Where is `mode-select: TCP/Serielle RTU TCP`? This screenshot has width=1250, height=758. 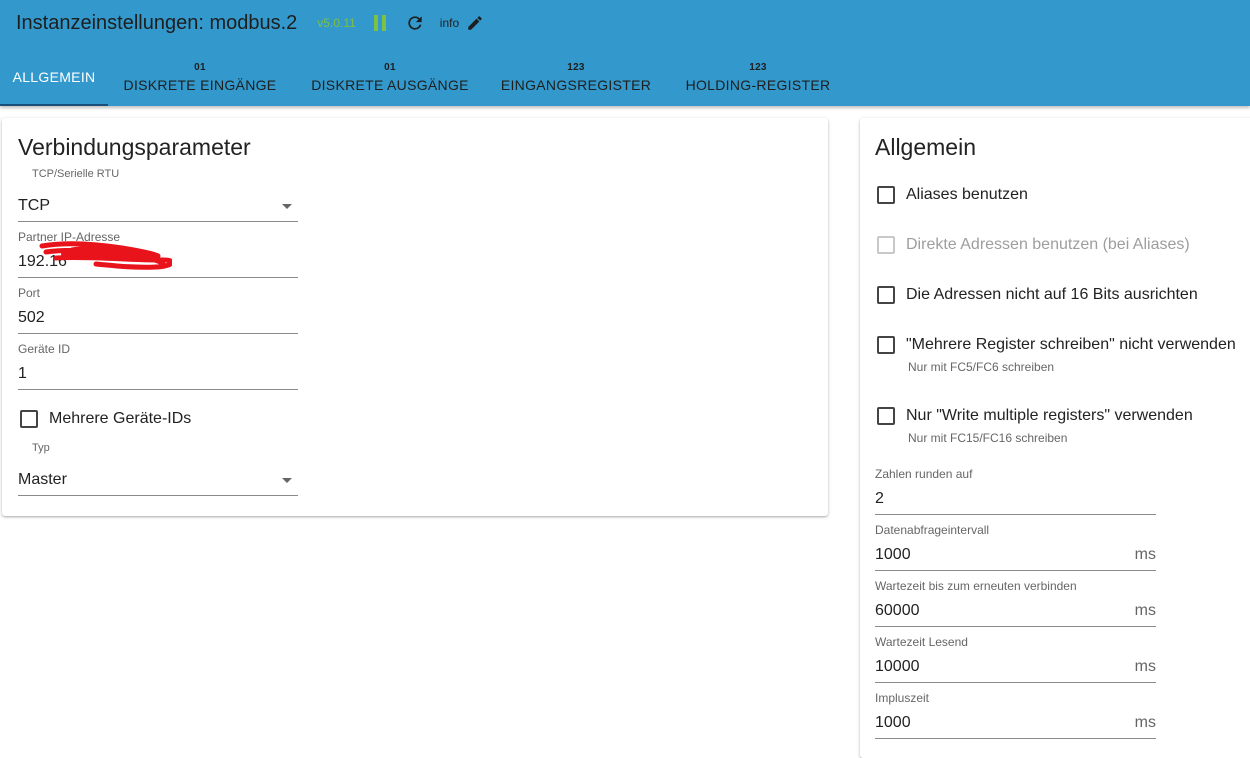 mode-select: TCP/Serielle RTU TCP is located at coordinates (158, 194).